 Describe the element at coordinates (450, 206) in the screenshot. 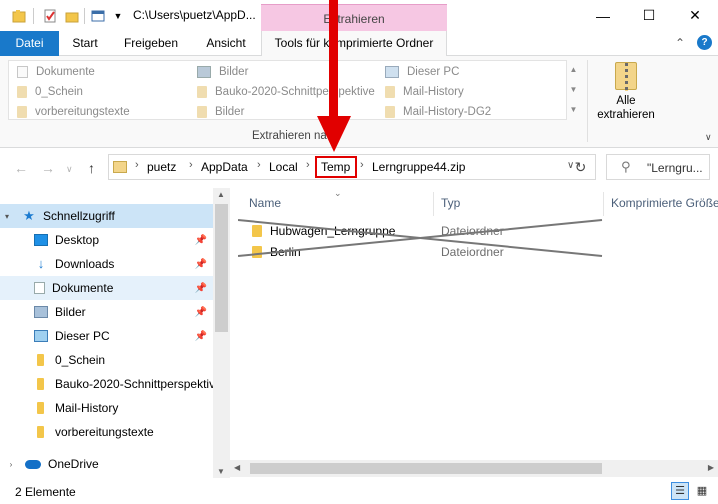

I see `column-header-type: Typ` at that location.